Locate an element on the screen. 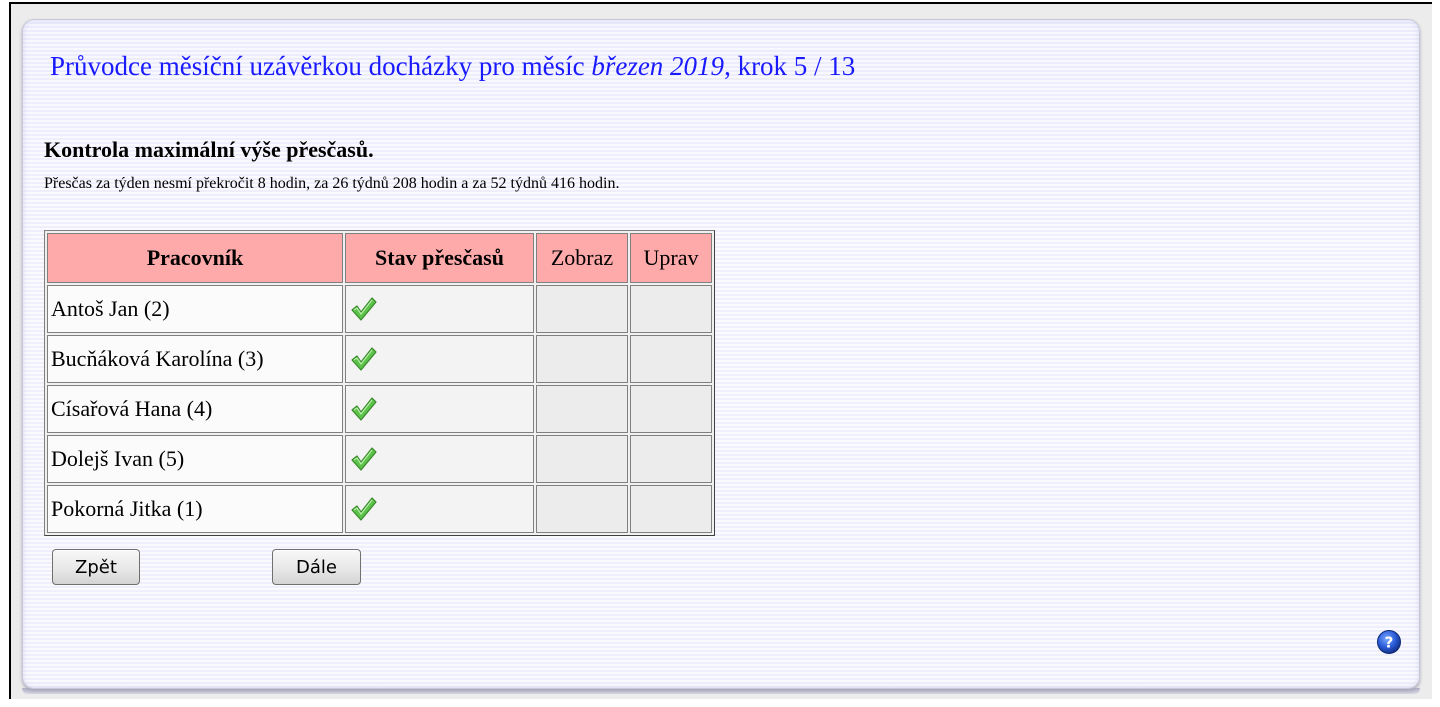 Image resolution: width=1440 pixels, height=707 pixels. table-row: Císařová Hana (4) is located at coordinates (379, 409).